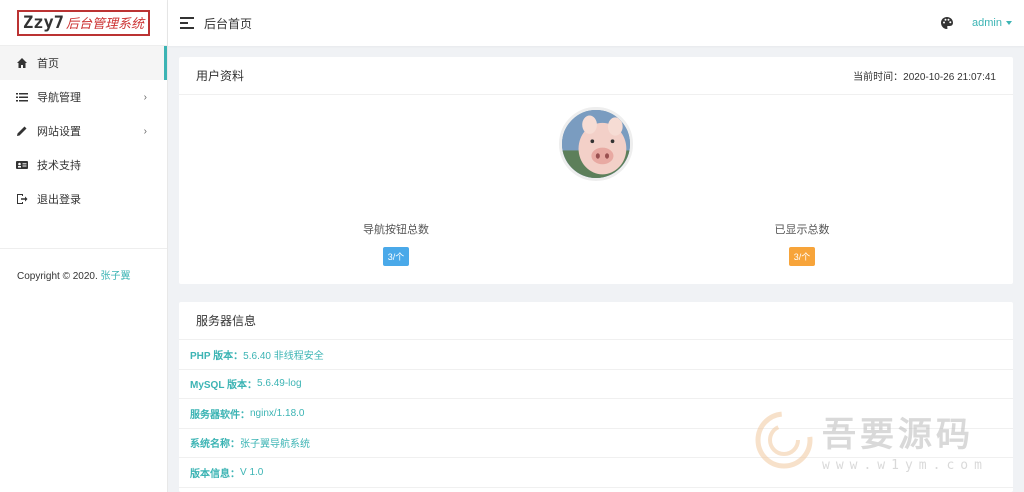 Image resolution: width=1024 pixels, height=492 pixels. Describe the element at coordinates (59, 276) in the screenshot. I see `copyright-text: Copyright © 2020.` at that location.